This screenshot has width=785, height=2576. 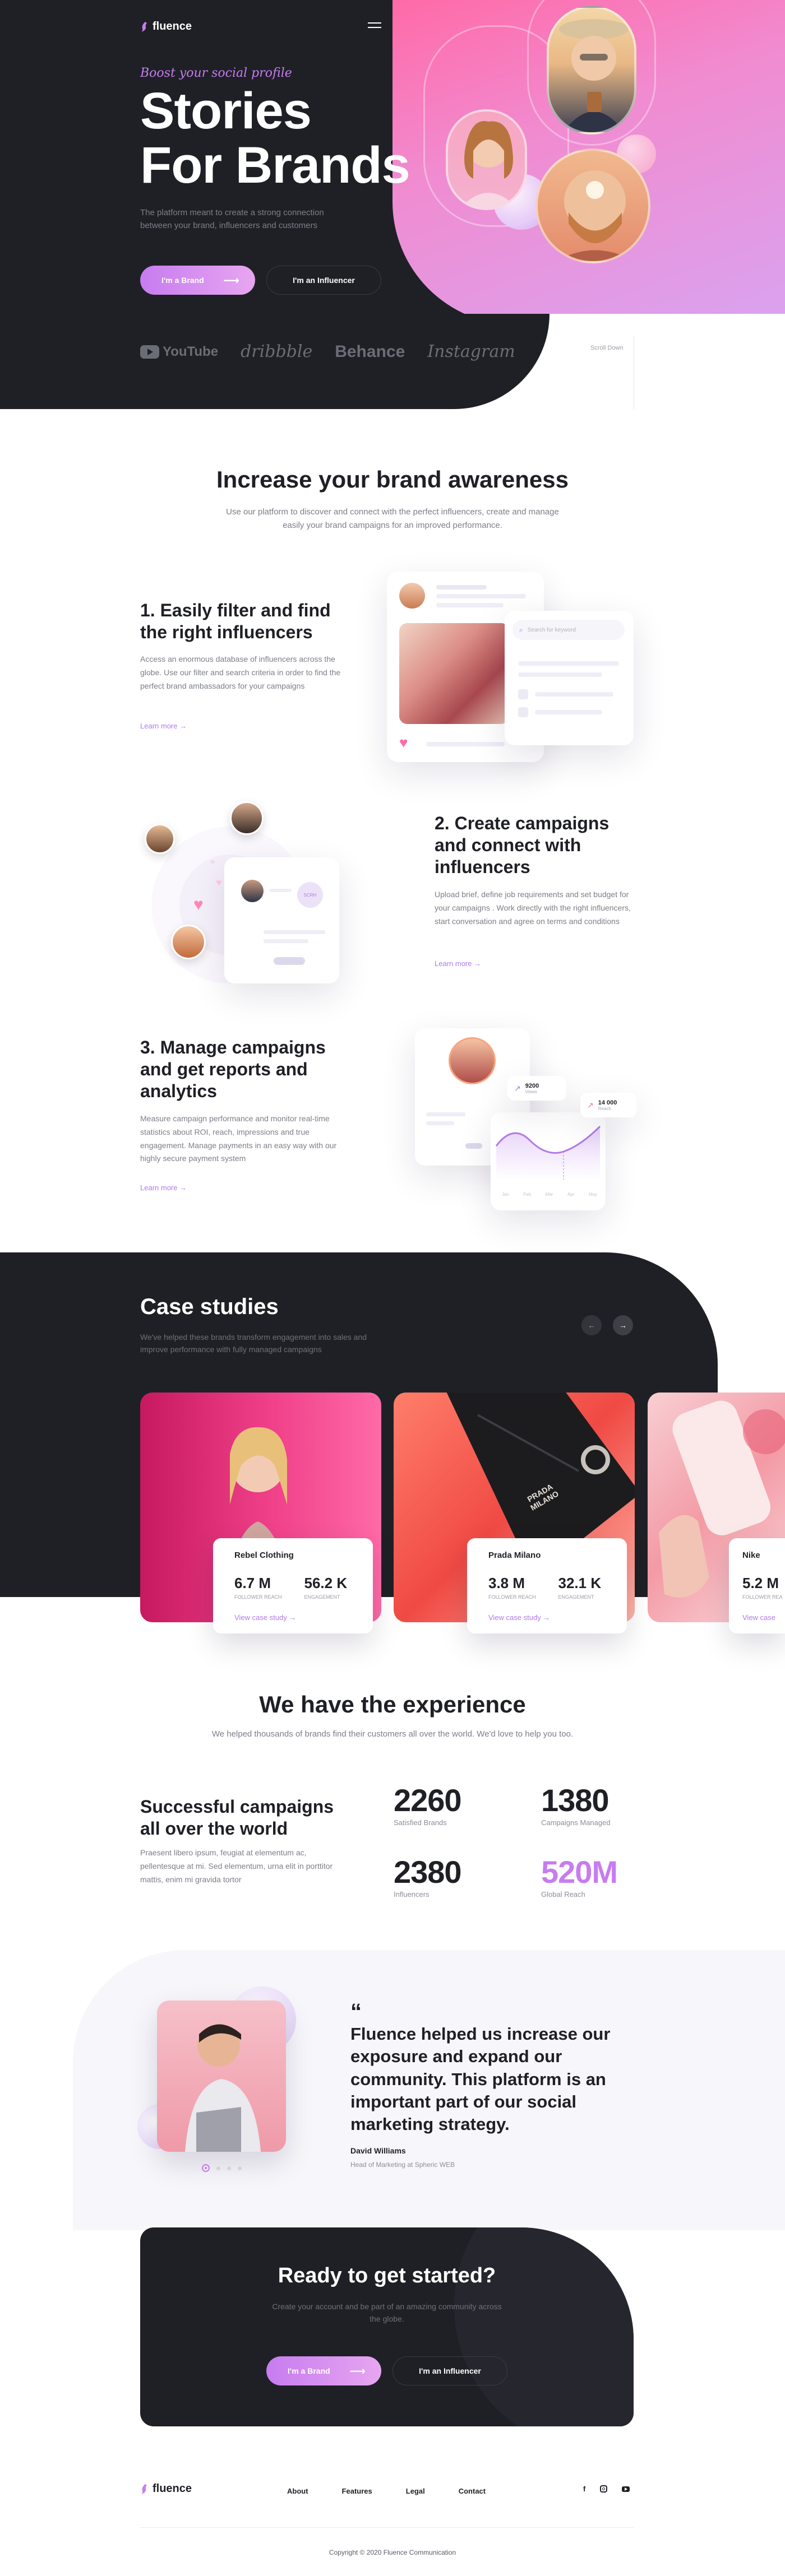 What do you see at coordinates (536, 1088) in the screenshot?
I see `views-stat-chip: ↗ 9200 Views` at bounding box center [536, 1088].